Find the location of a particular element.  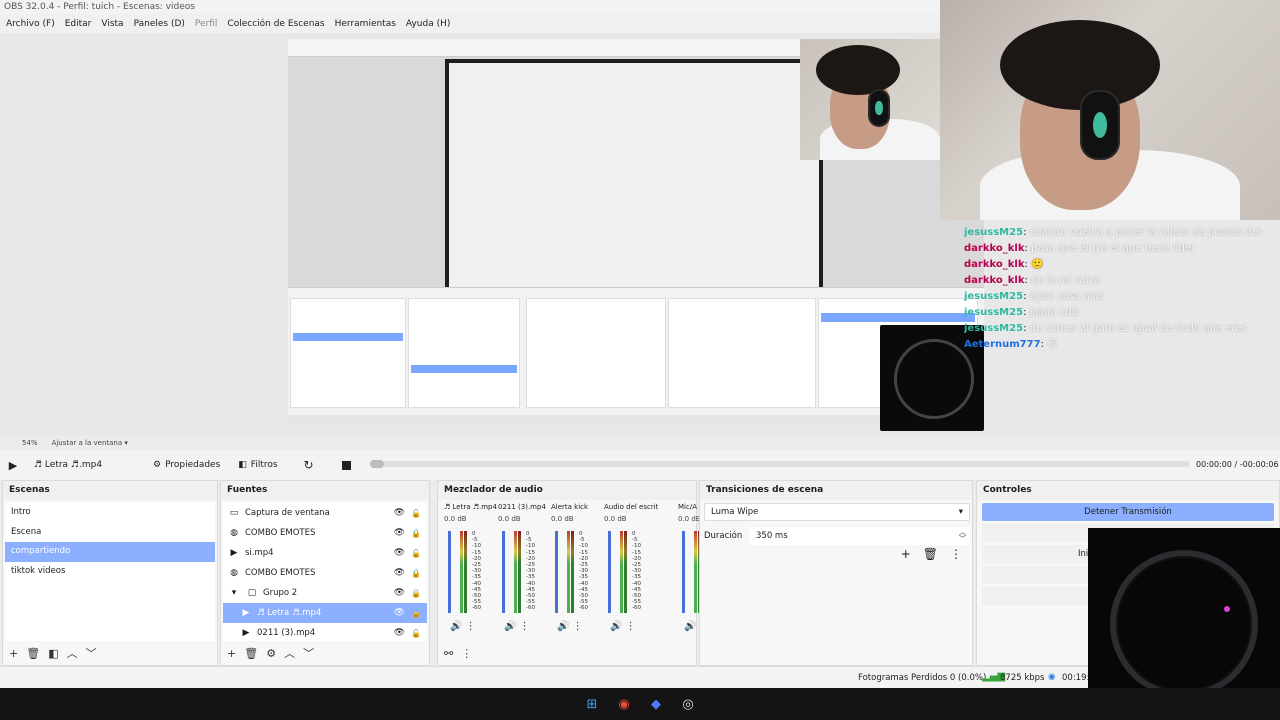

webcam-feed-nested is located at coordinates (870, 99).